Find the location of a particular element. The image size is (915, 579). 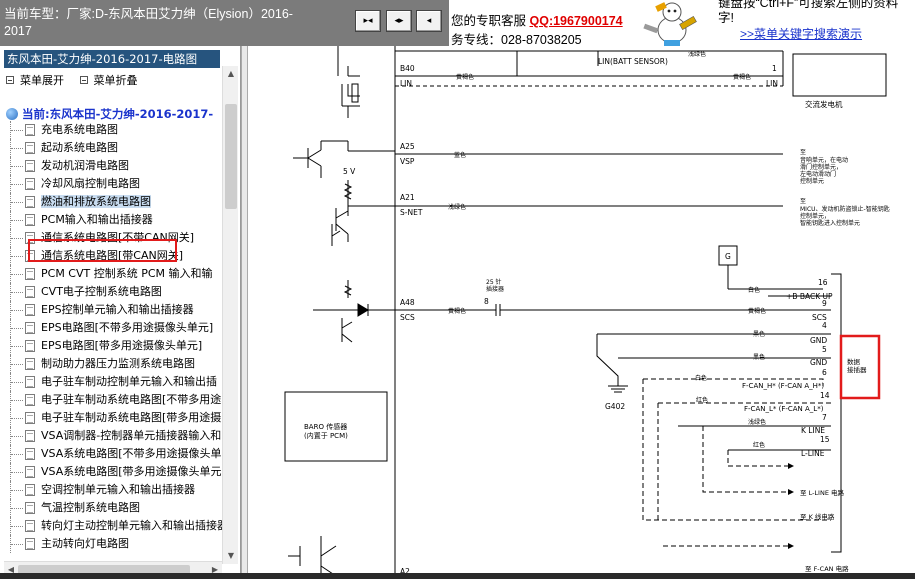

label-g402: G402 is located at coordinates (615, 406).